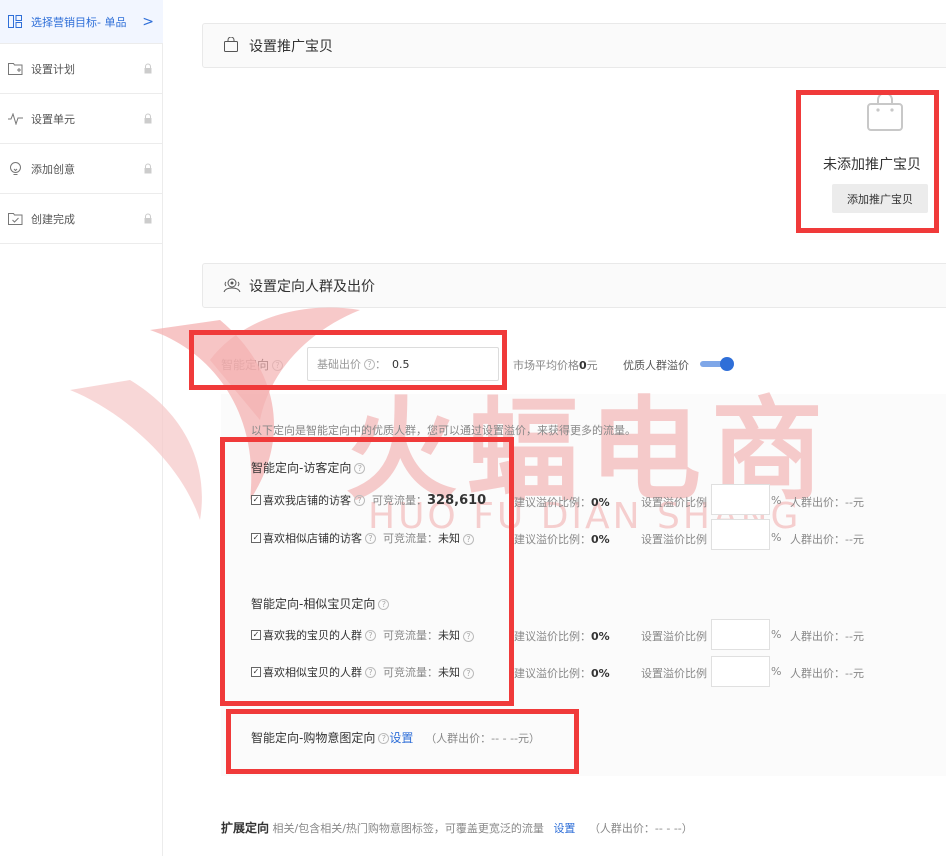  What do you see at coordinates (727, 364) in the screenshot?
I see `toggle-knob` at bounding box center [727, 364].